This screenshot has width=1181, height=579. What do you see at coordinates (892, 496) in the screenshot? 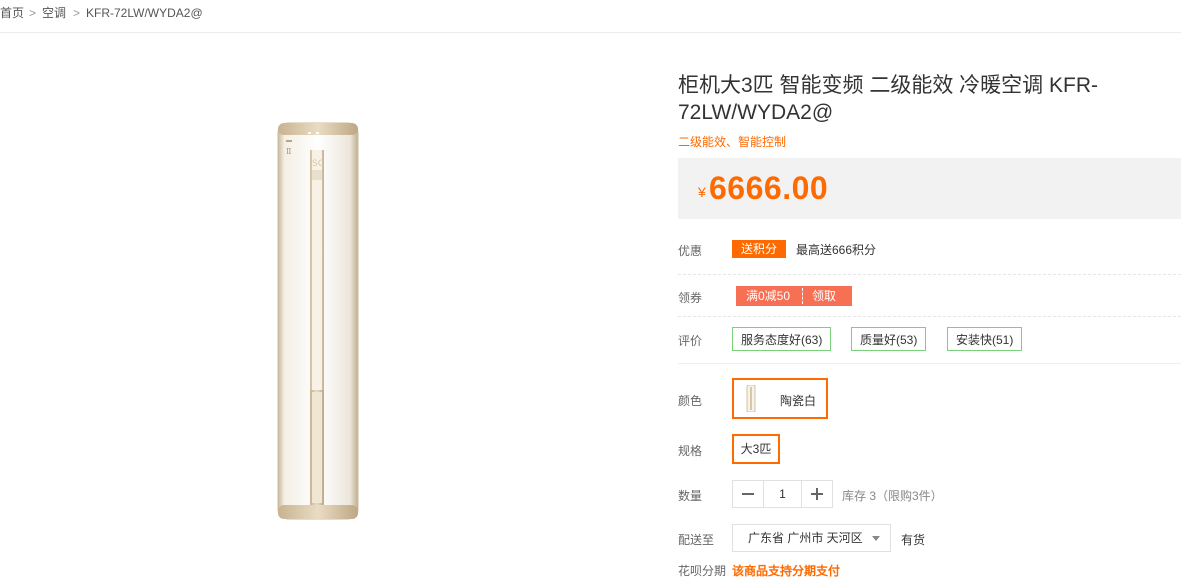
I see `stock-info: 库存 3（限购3件）` at bounding box center [892, 496].